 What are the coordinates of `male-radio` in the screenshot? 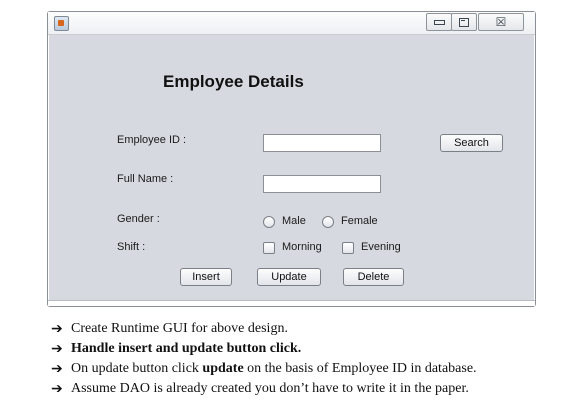 It's located at (269, 222).